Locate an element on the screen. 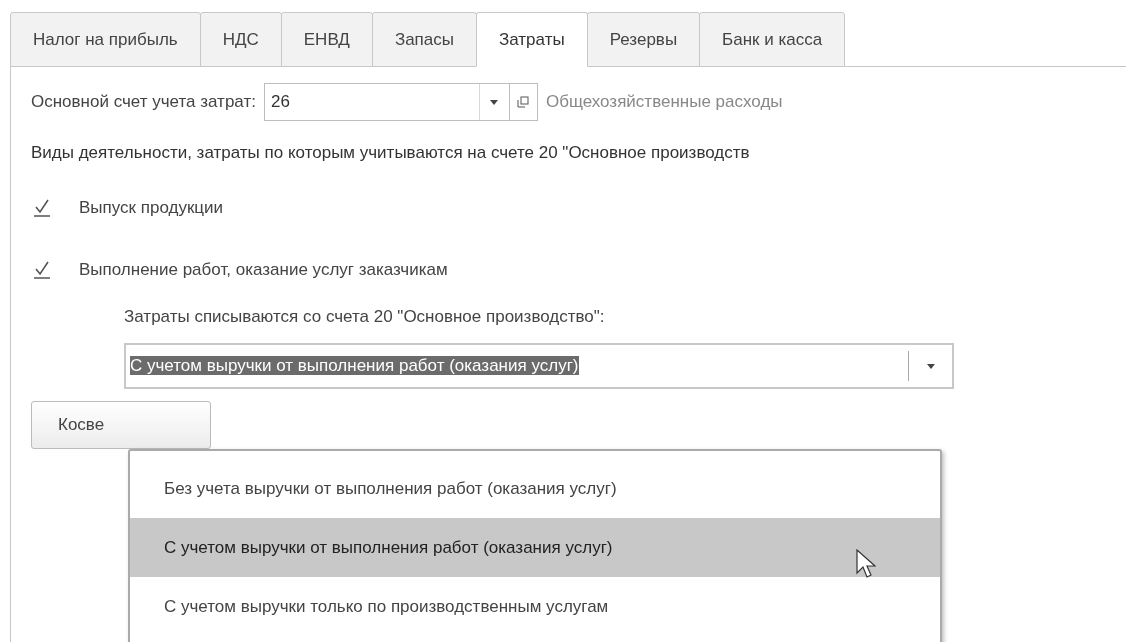 The height and width of the screenshot is (642, 1126). tab: Банк и касса is located at coordinates (772, 39).